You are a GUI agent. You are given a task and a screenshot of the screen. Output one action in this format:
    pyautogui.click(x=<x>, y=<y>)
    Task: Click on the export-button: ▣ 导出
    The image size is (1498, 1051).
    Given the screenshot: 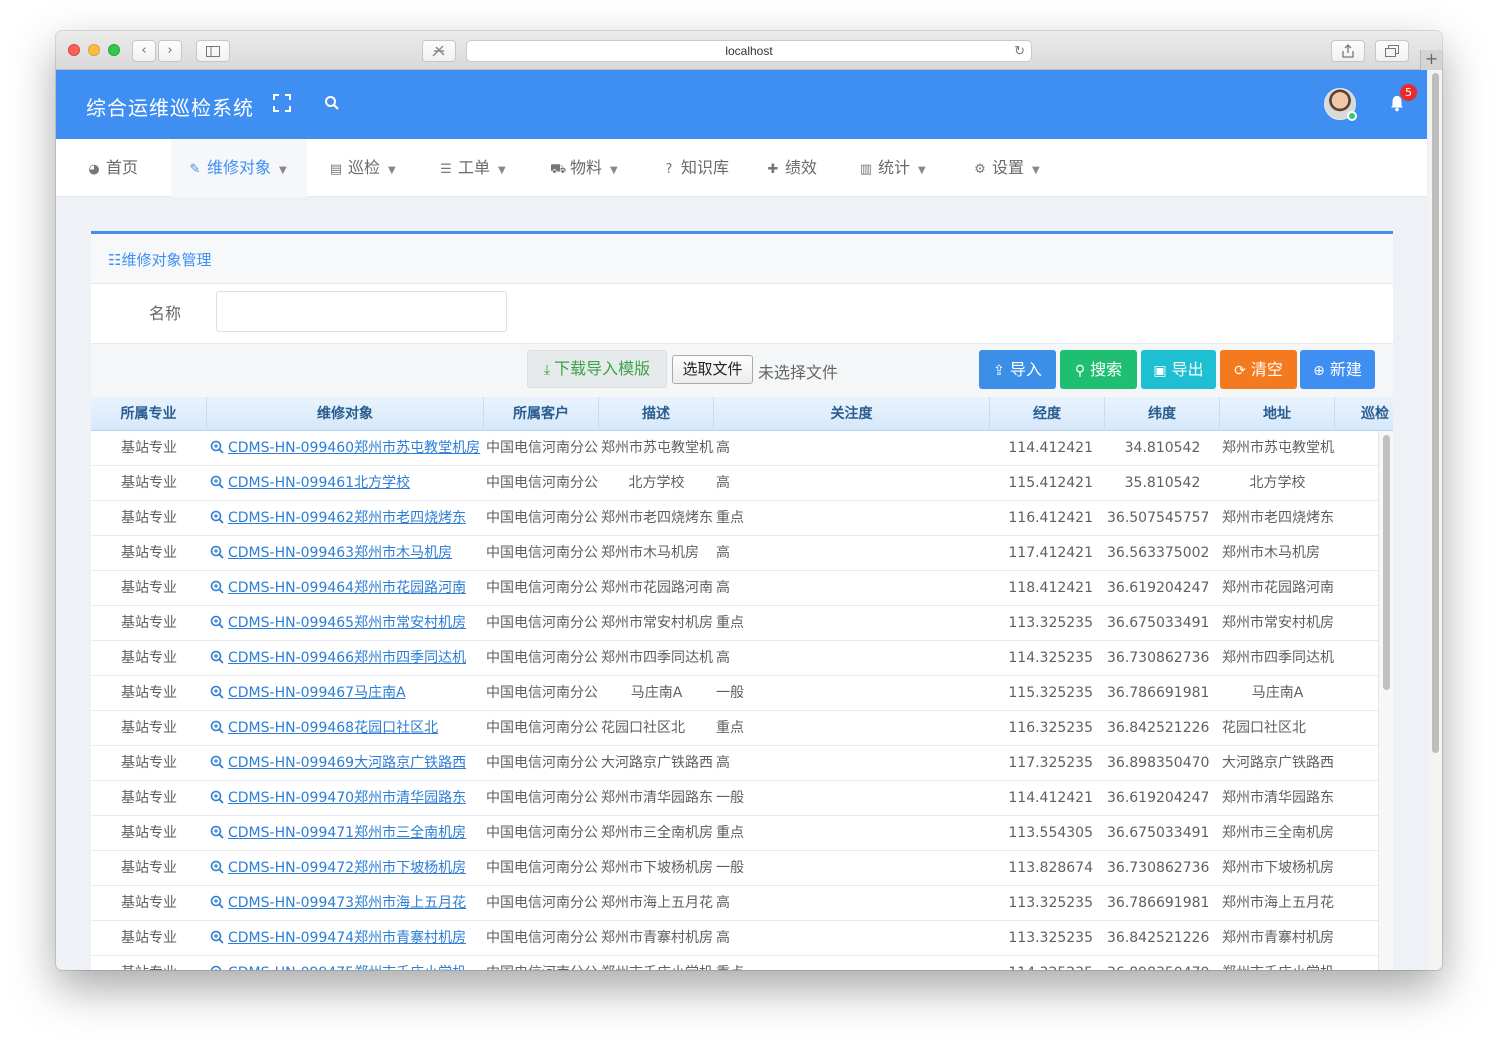 What is the action you would take?
    pyautogui.click(x=1178, y=369)
    